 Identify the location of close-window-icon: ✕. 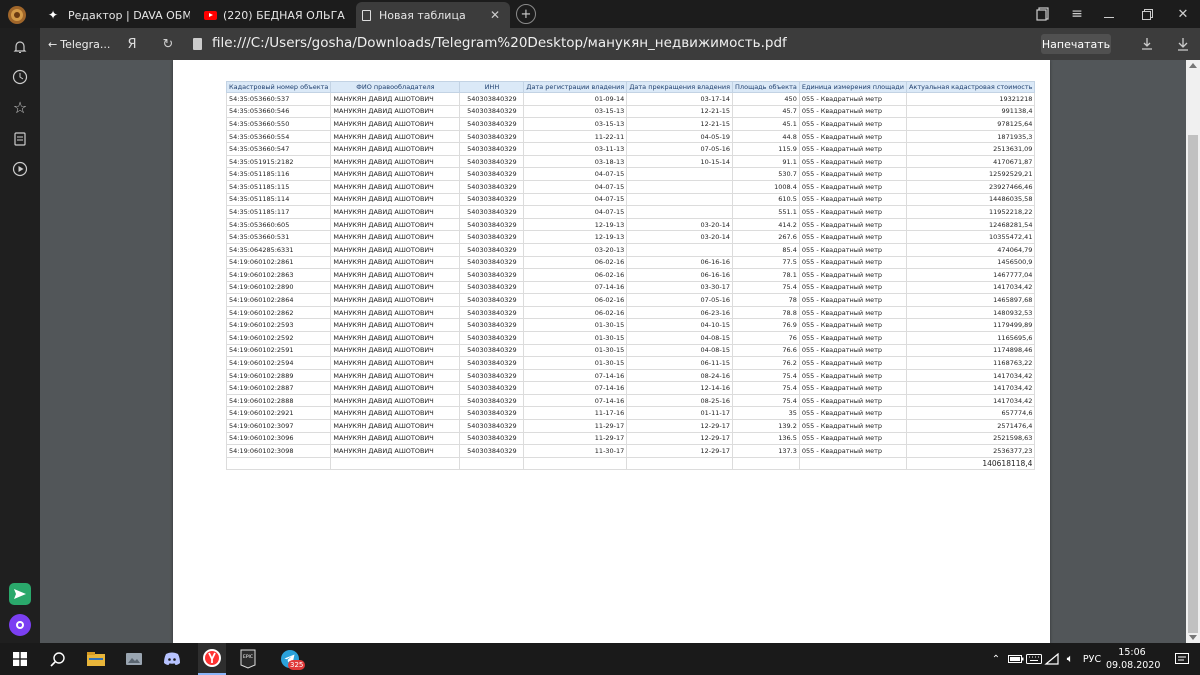
(1183, 14).